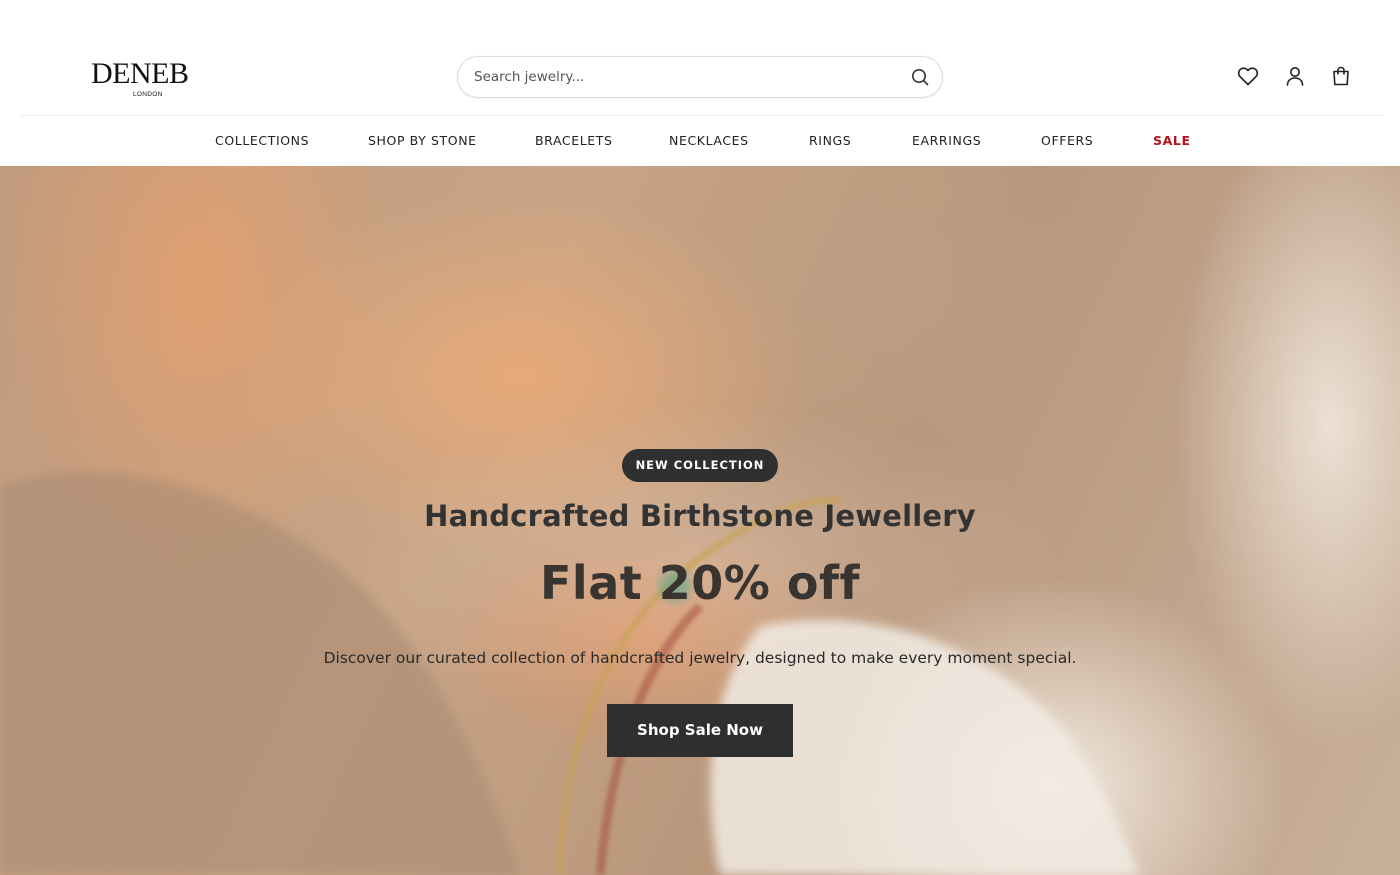  I want to click on new-collection-badge: NEW COLLECTION, so click(700, 465).